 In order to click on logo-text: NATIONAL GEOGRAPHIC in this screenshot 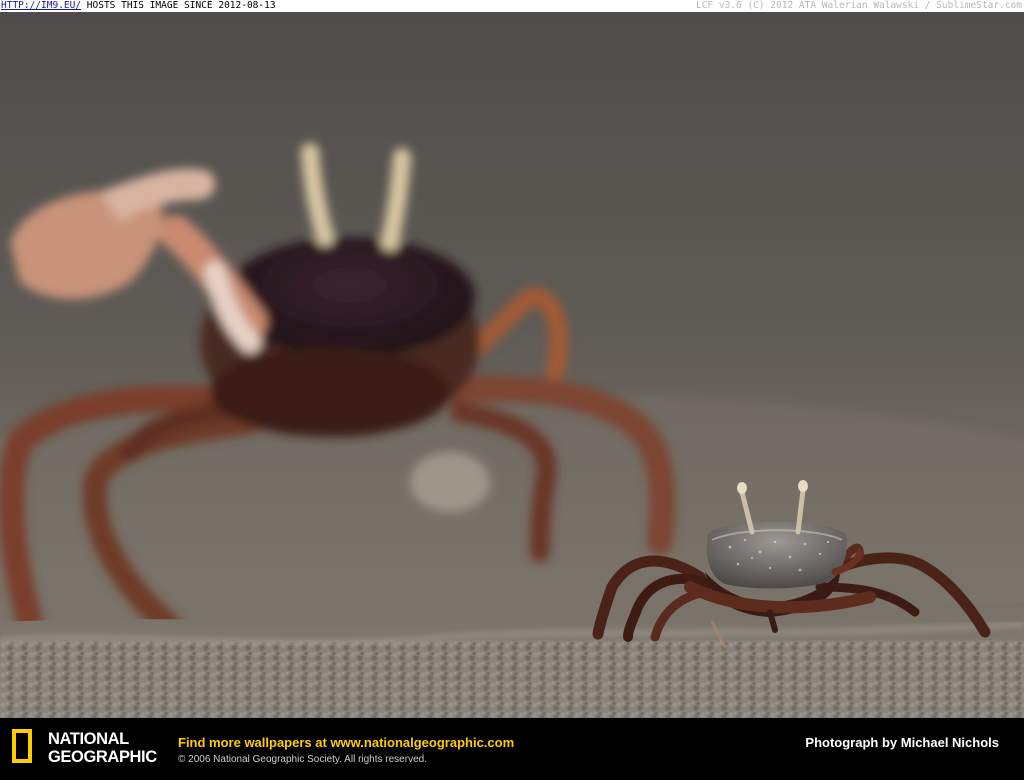, I will do `click(102, 748)`.